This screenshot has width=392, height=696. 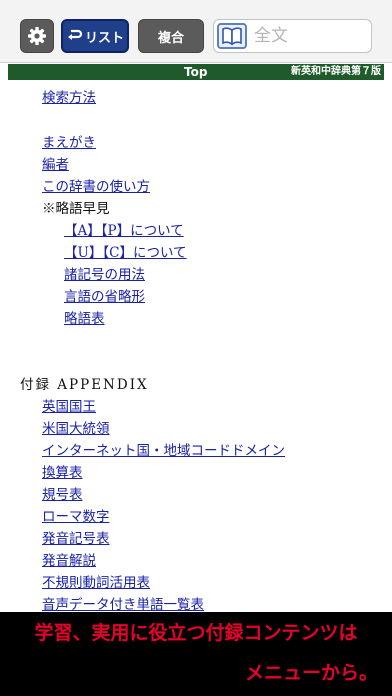 I want to click on ryakugo-header: ※略語早見, so click(x=76, y=209).